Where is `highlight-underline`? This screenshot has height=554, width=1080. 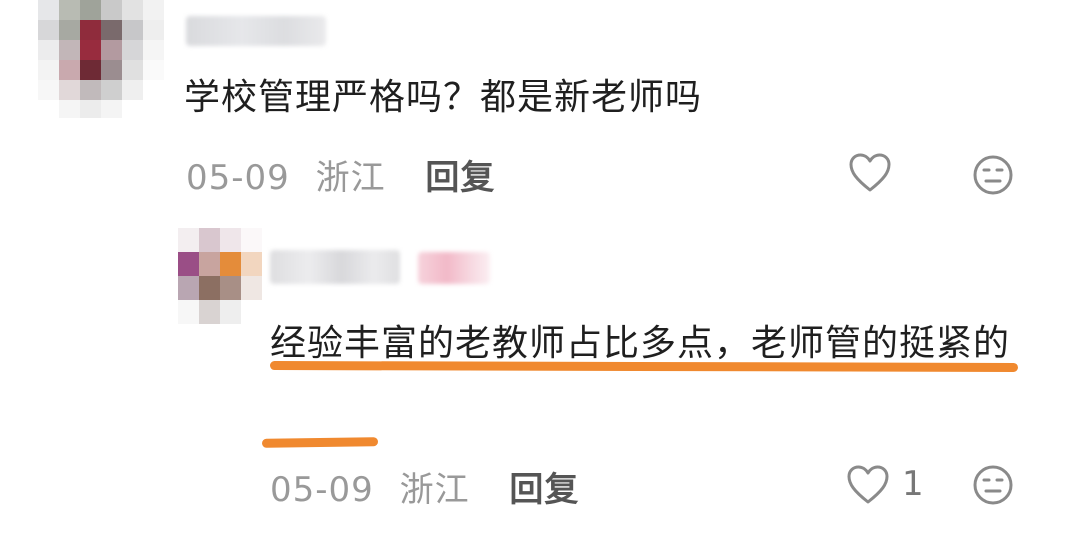 highlight-underline is located at coordinates (320, 442).